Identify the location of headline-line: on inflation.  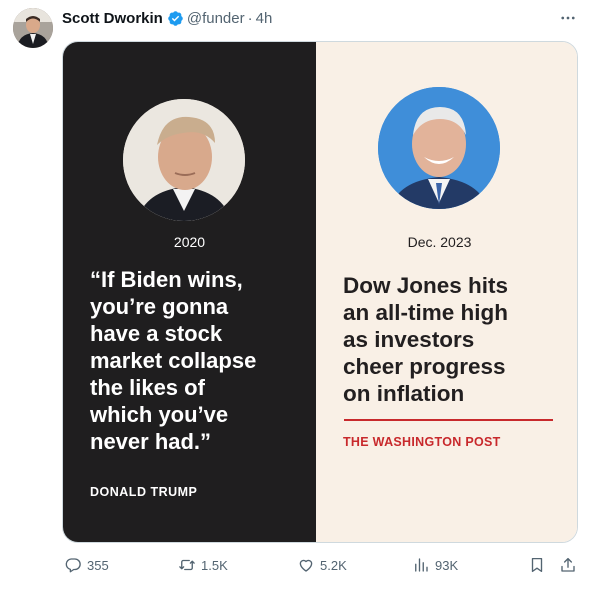
(404, 393).